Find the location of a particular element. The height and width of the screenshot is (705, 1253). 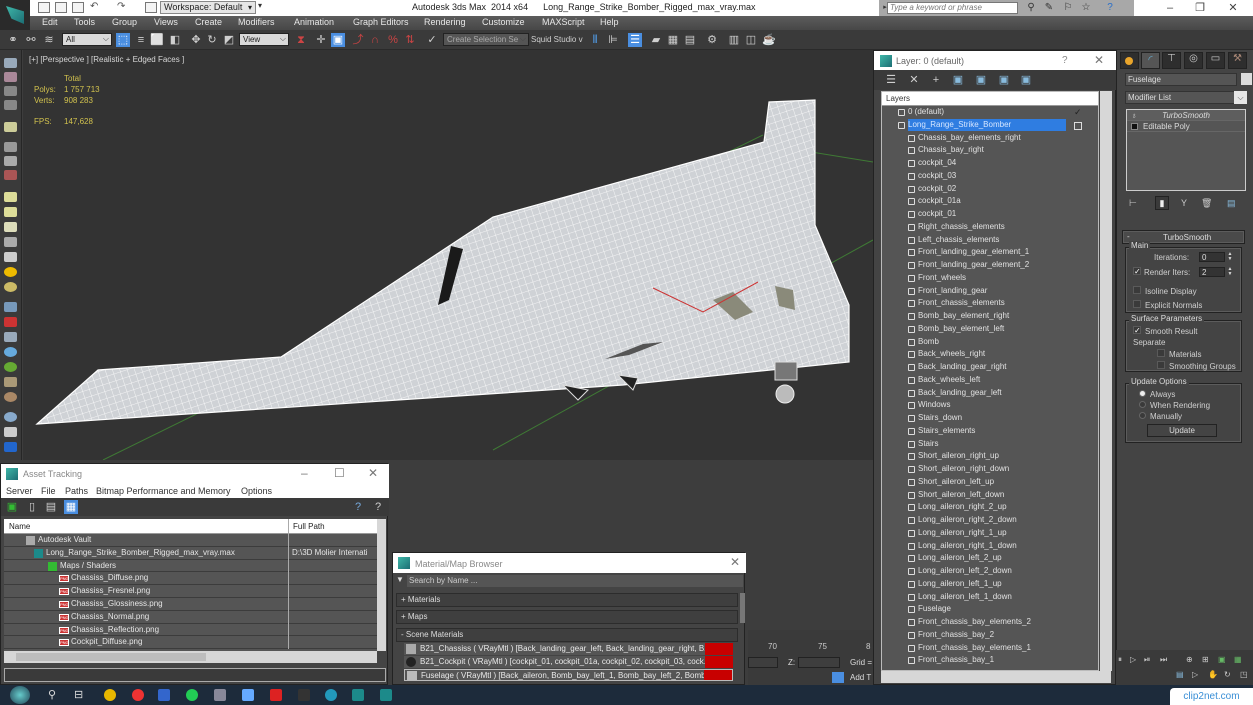

taskbar-app-icon is located at coordinates (110, 695).